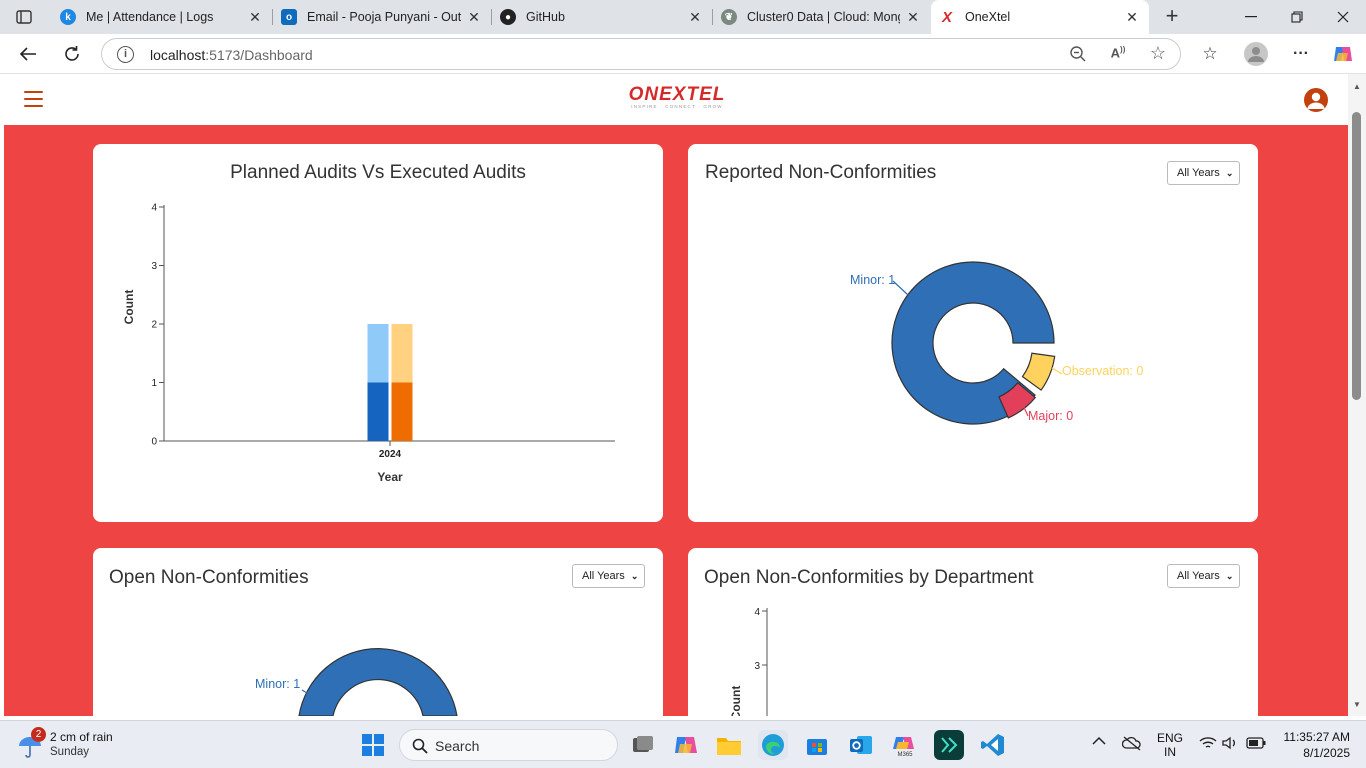 The height and width of the screenshot is (768, 1366). What do you see at coordinates (33, 99) in the screenshot?
I see `menu-hamburger-icon` at bounding box center [33, 99].